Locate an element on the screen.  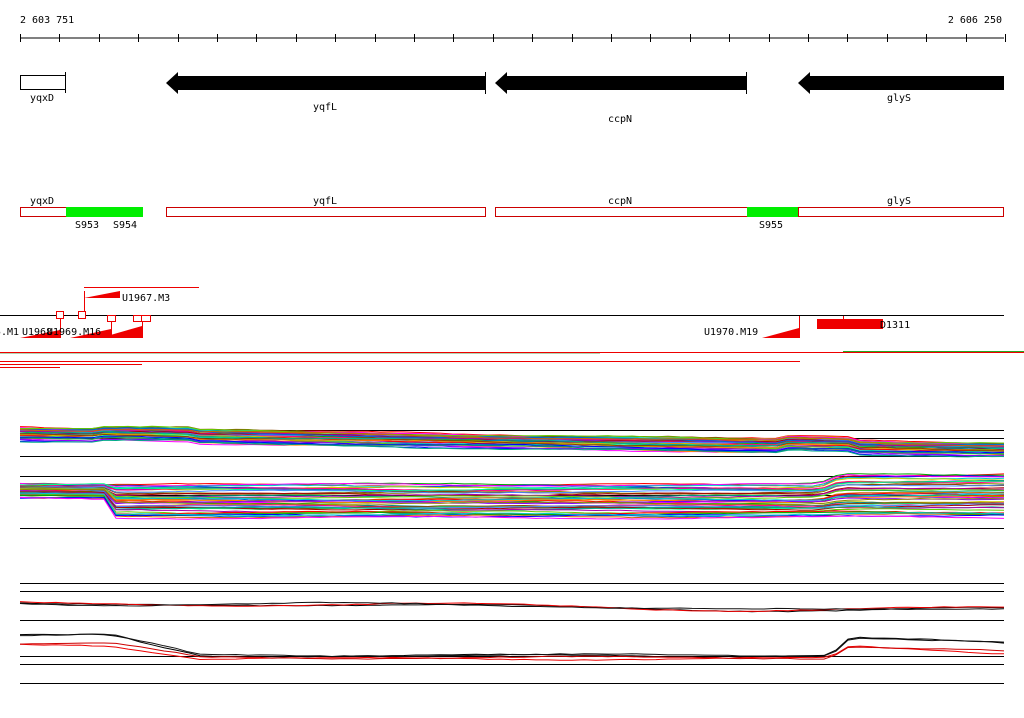
gene-arrow-ccpN is located at coordinates (620, 83).